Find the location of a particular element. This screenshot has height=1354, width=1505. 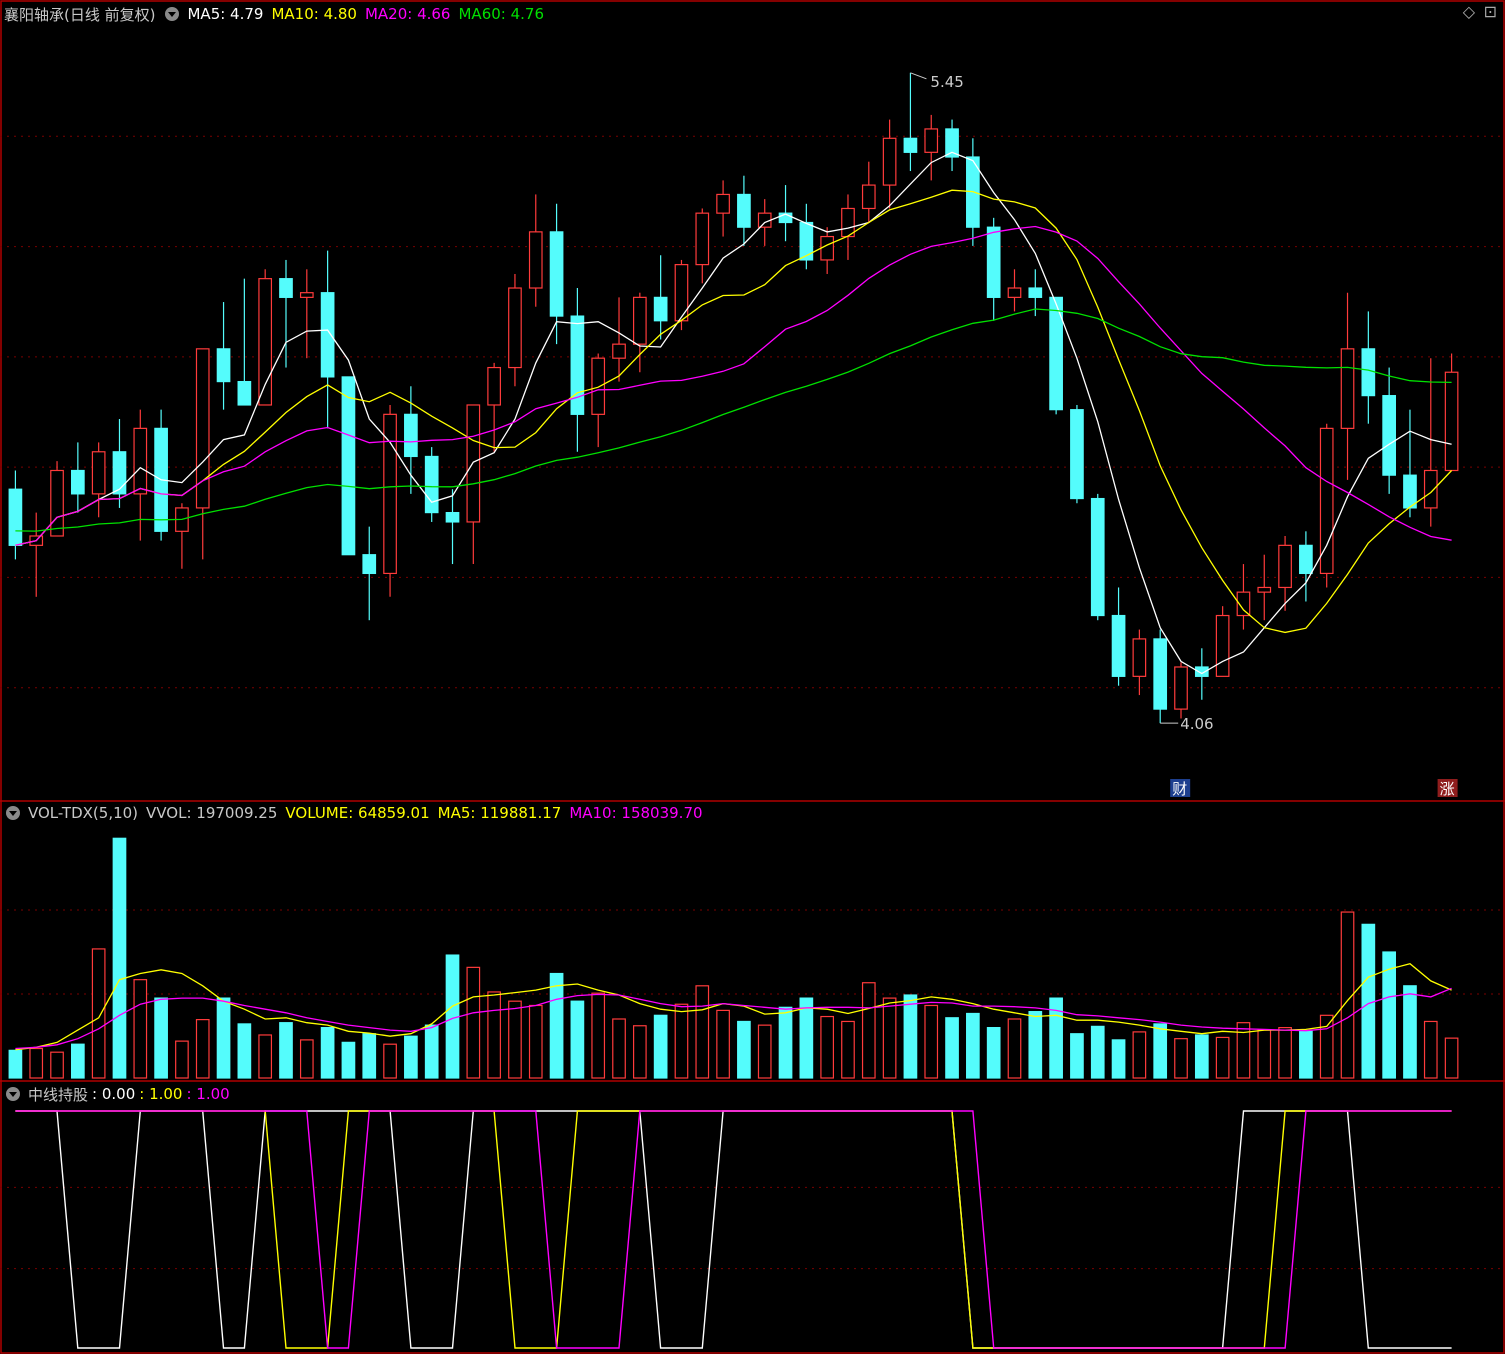

vol-ma5-readout: MA5: 119881.17 is located at coordinates (499, 813).